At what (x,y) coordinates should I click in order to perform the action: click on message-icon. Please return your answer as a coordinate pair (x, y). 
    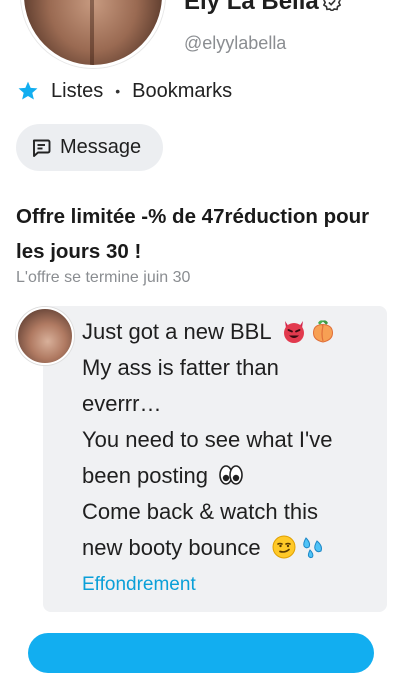
    Looking at the image, I should click on (41, 148).